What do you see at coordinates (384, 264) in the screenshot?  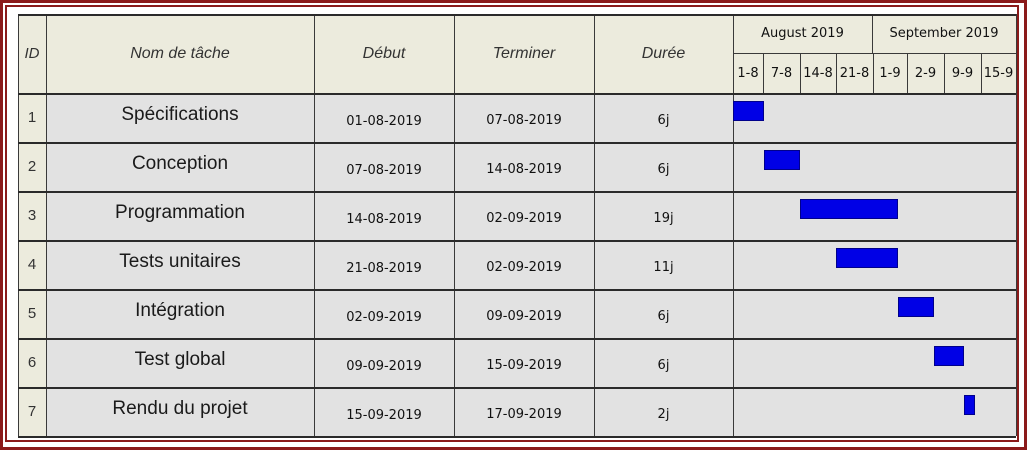 I see `task-start-date: 21-08-2019` at bounding box center [384, 264].